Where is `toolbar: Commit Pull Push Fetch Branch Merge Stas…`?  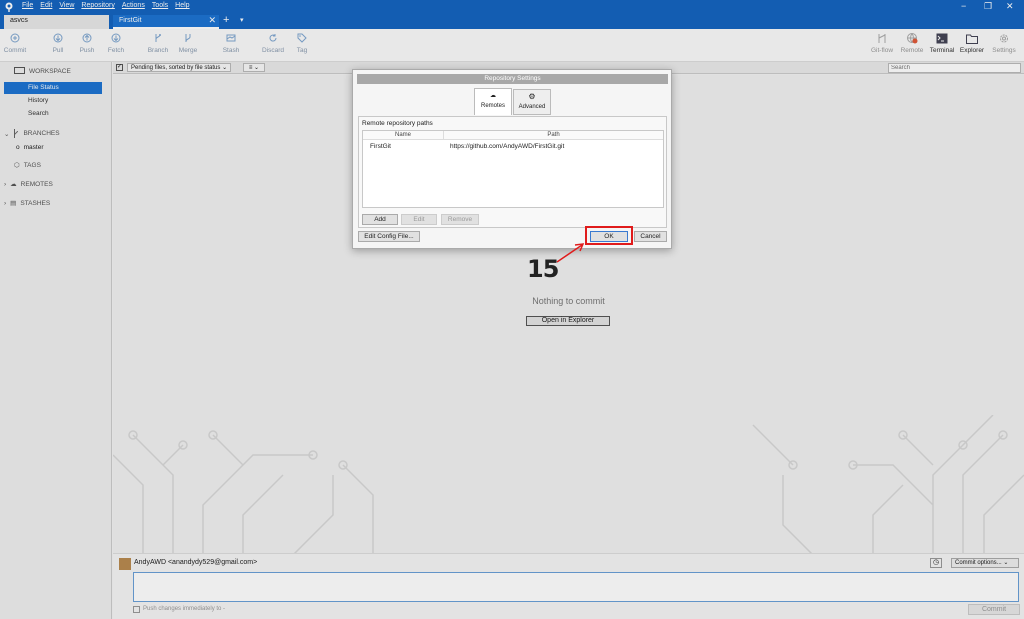
toolbar: Commit Pull Push Fetch Branch Merge Stas… is located at coordinates (512, 45).